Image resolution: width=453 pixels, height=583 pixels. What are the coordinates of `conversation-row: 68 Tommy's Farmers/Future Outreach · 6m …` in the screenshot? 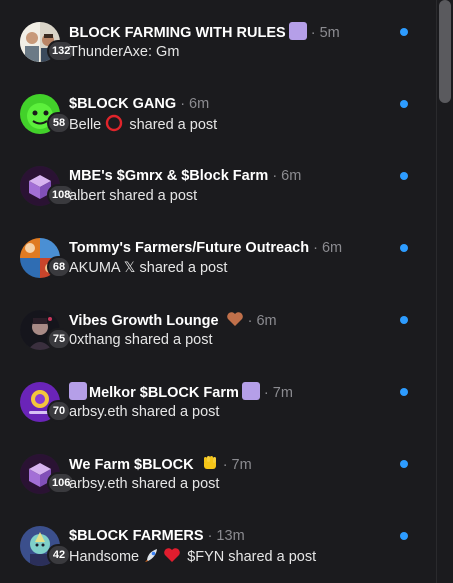 It's located at (218, 252).